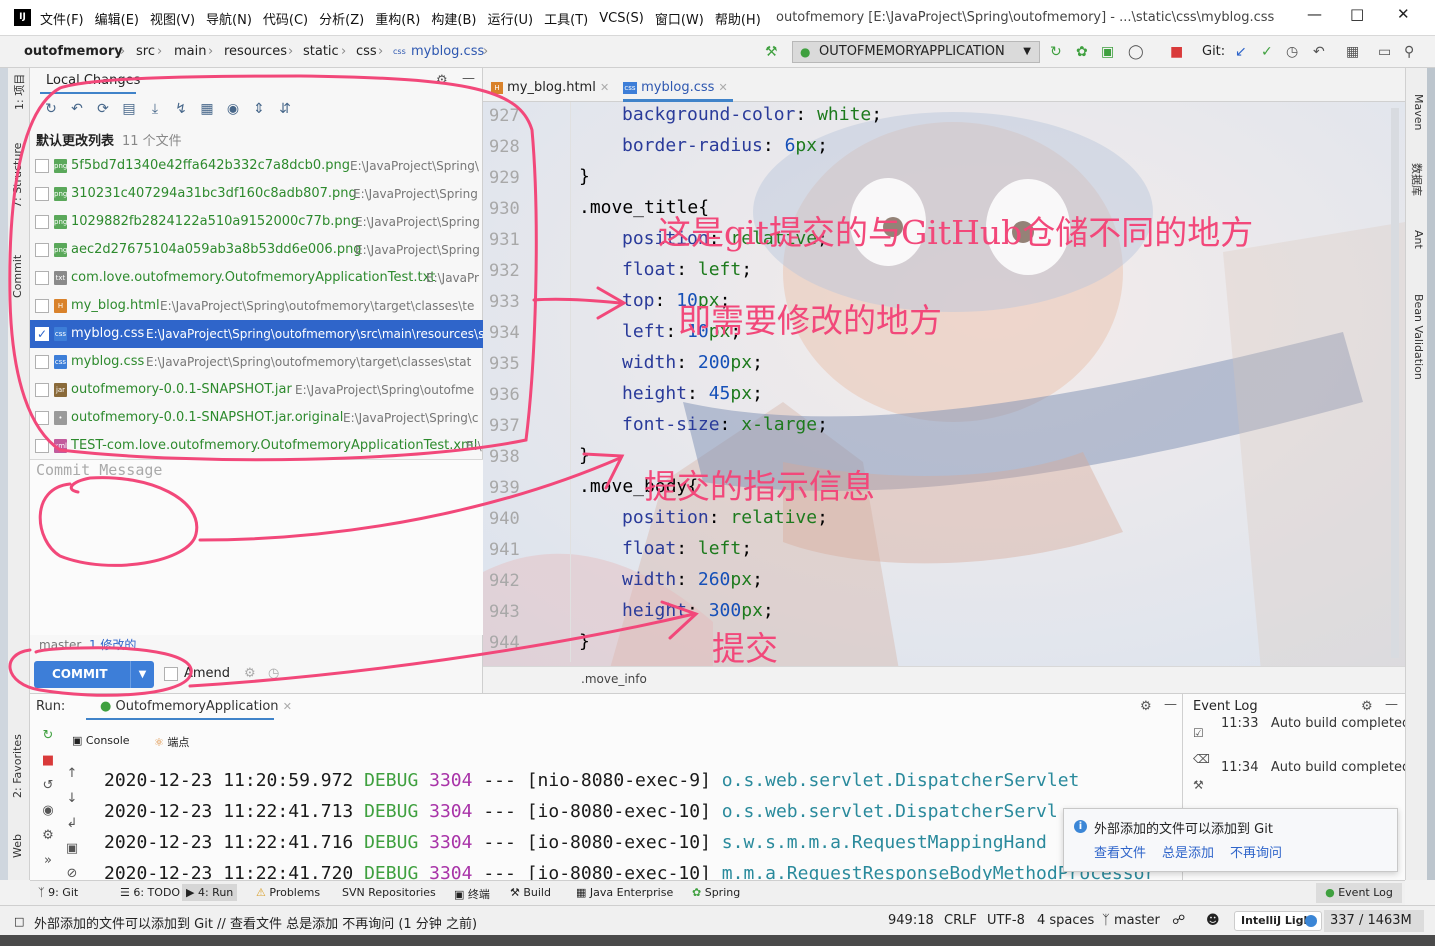 Image resolution: width=1435 pixels, height=946 pixels. I want to click on scroll-up-icon: ↑, so click(72, 778).